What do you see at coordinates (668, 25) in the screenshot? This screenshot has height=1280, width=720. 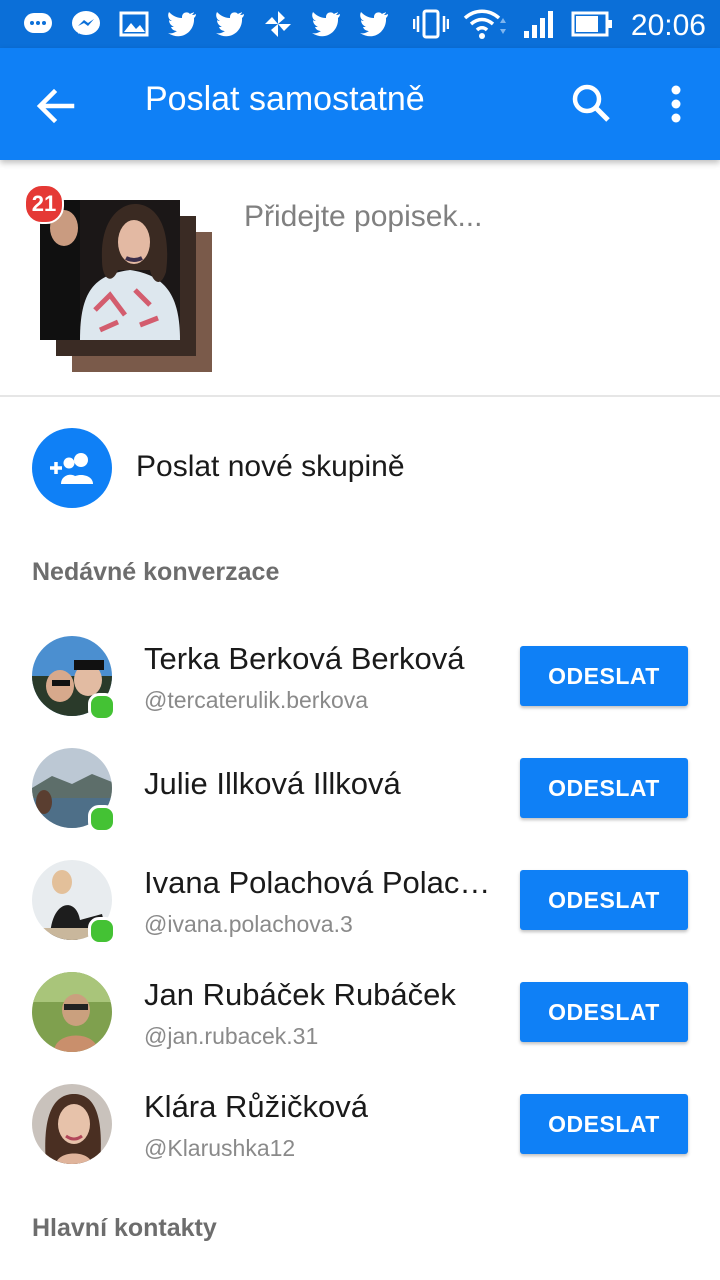 I see `clock: 20:06` at bounding box center [668, 25].